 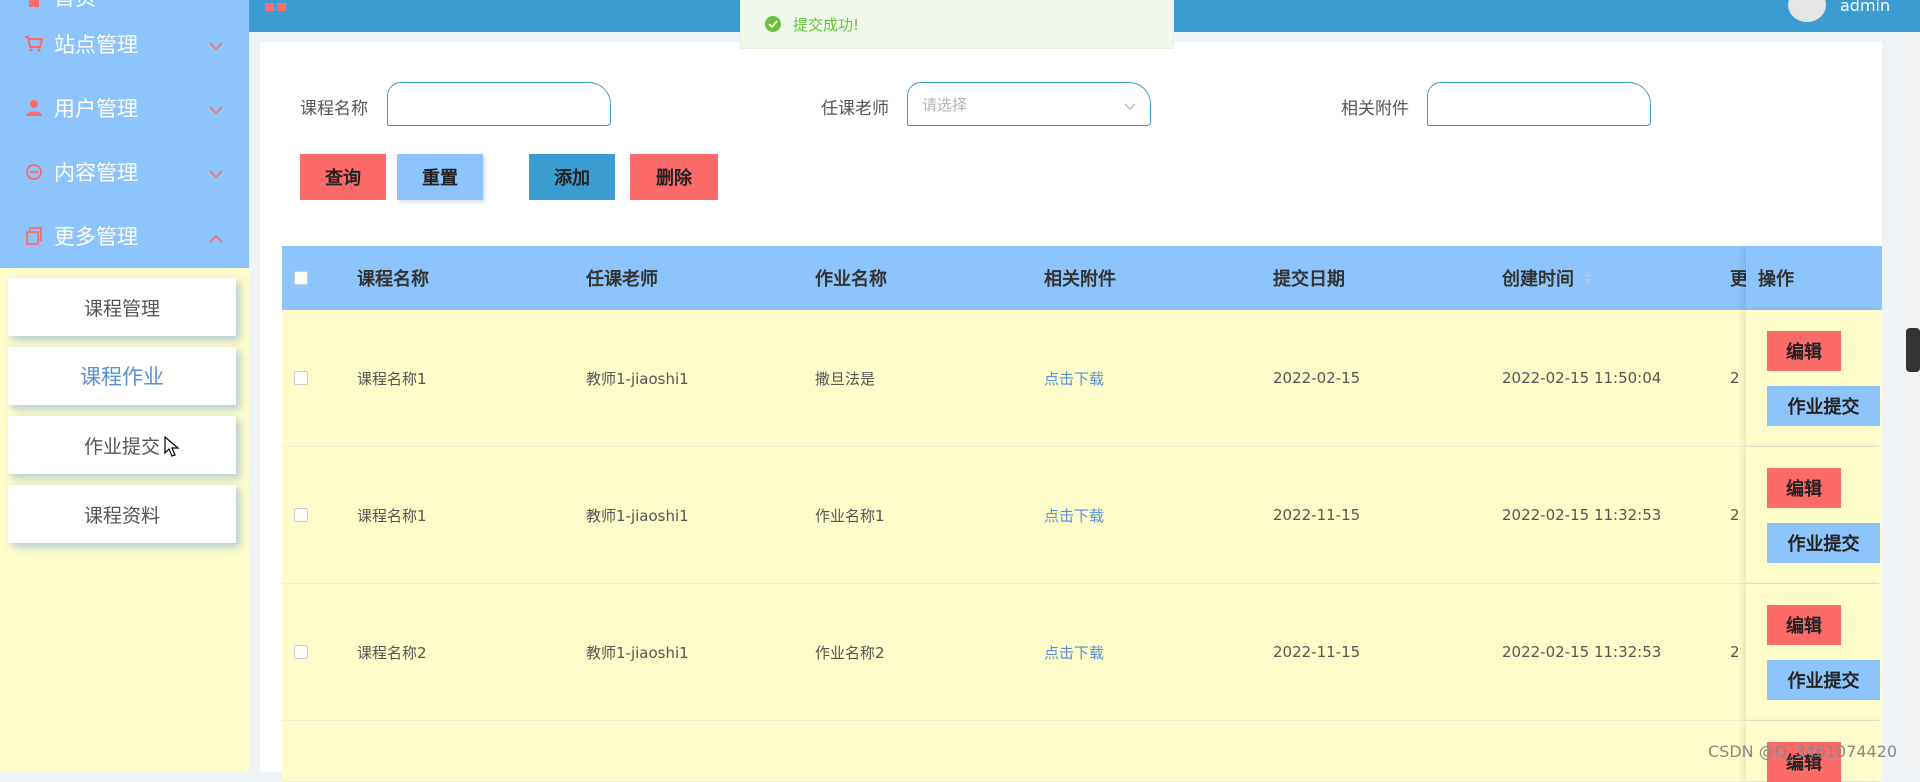 I want to click on sort-icon, so click(x=1588, y=278).